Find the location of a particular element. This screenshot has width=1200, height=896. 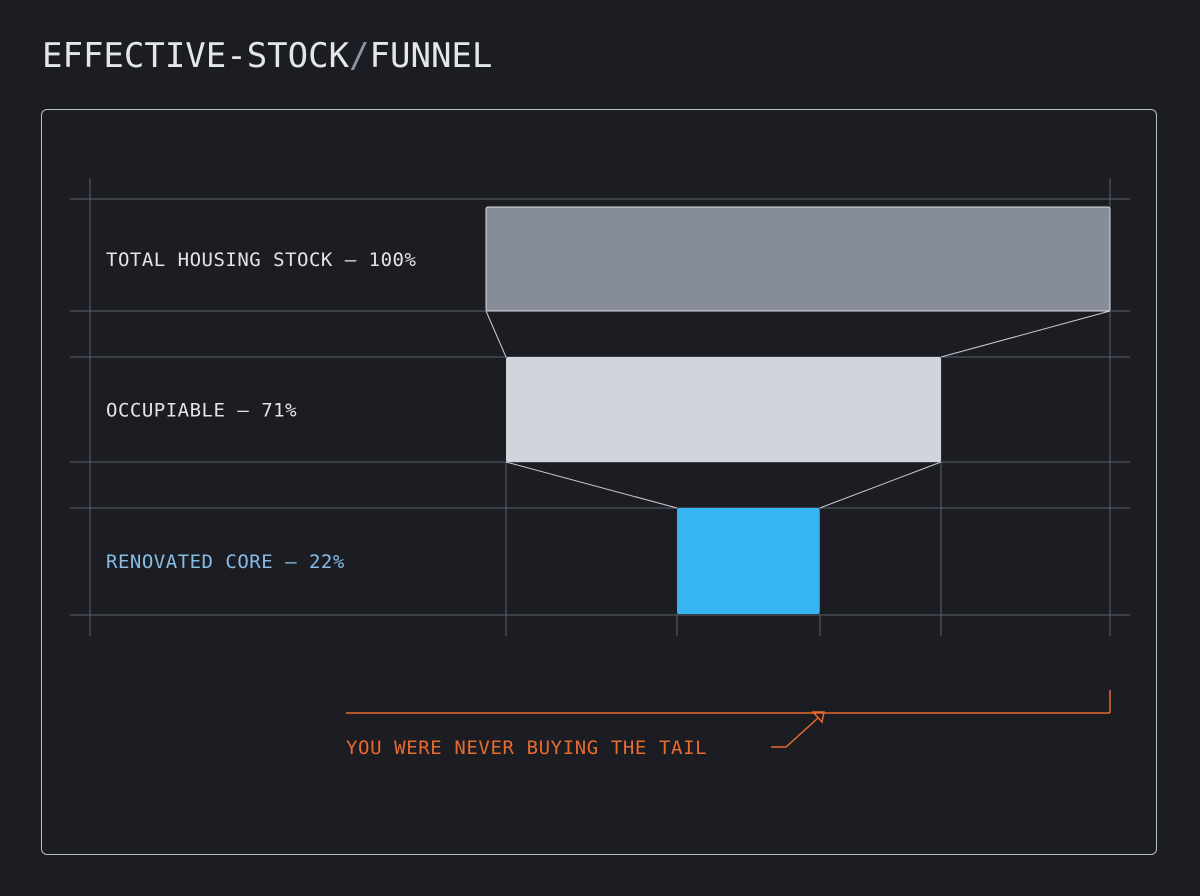

stage-label: OCCUPIABLE — 71% is located at coordinates (201, 411).